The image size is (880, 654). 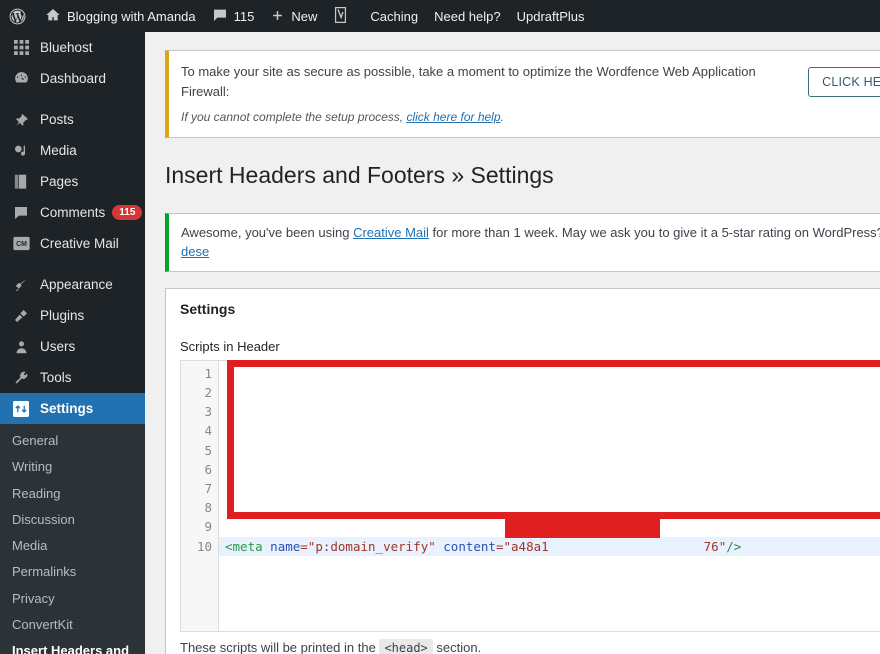 What do you see at coordinates (394, 16) in the screenshot?
I see `caching: Caching` at bounding box center [394, 16].